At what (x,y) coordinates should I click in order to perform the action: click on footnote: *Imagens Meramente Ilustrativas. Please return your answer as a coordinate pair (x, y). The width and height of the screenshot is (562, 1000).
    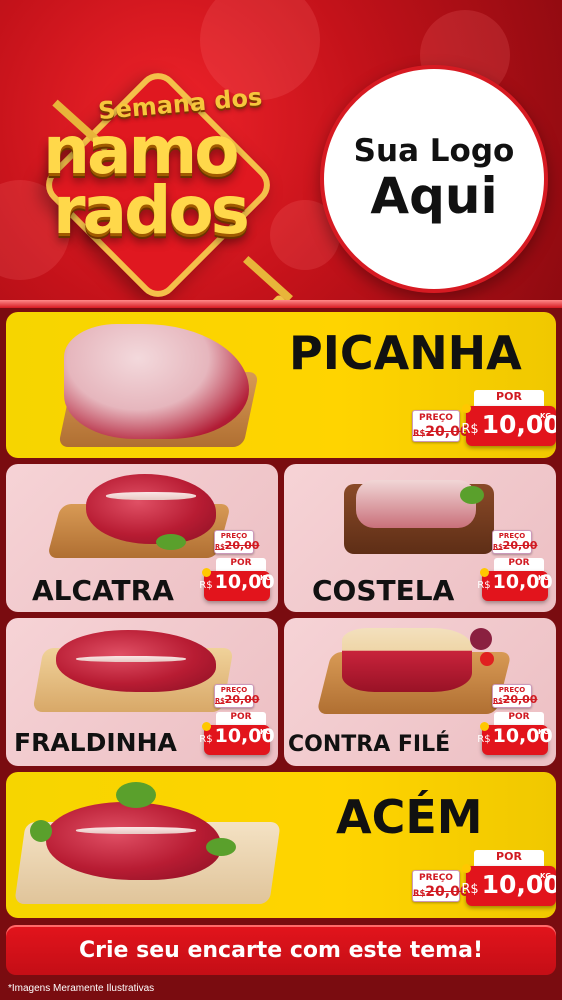
    Looking at the image, I should click on (81, 988).